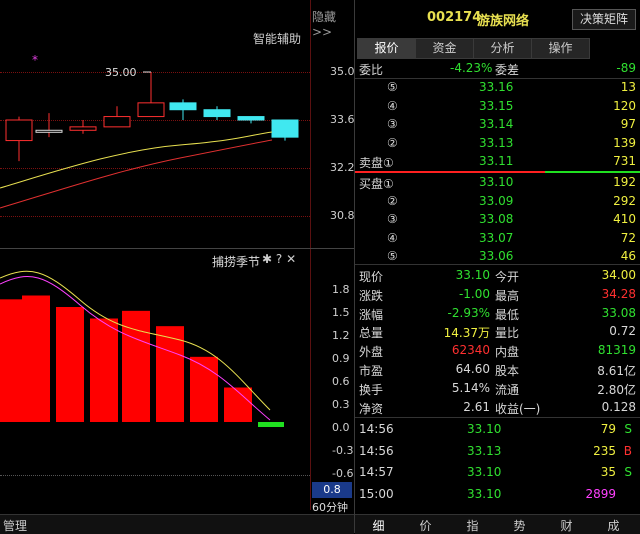 The height and width of the screenshot is (534, 640). Describe the element at coordinates (392, 142) in the screenshot. I see `level-label: ②` at that location.